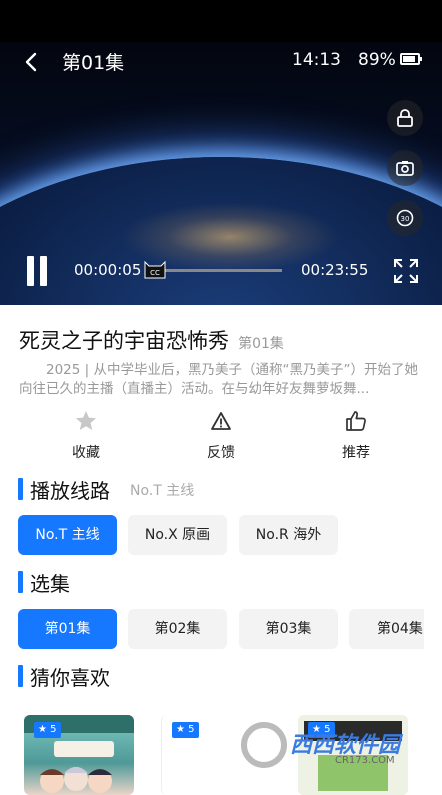 This screenshot has width=442, height=795. Describe the element at coordinates (70, 489) in the screenshot. I see `lines-heading-text: 播放线路` at that location.